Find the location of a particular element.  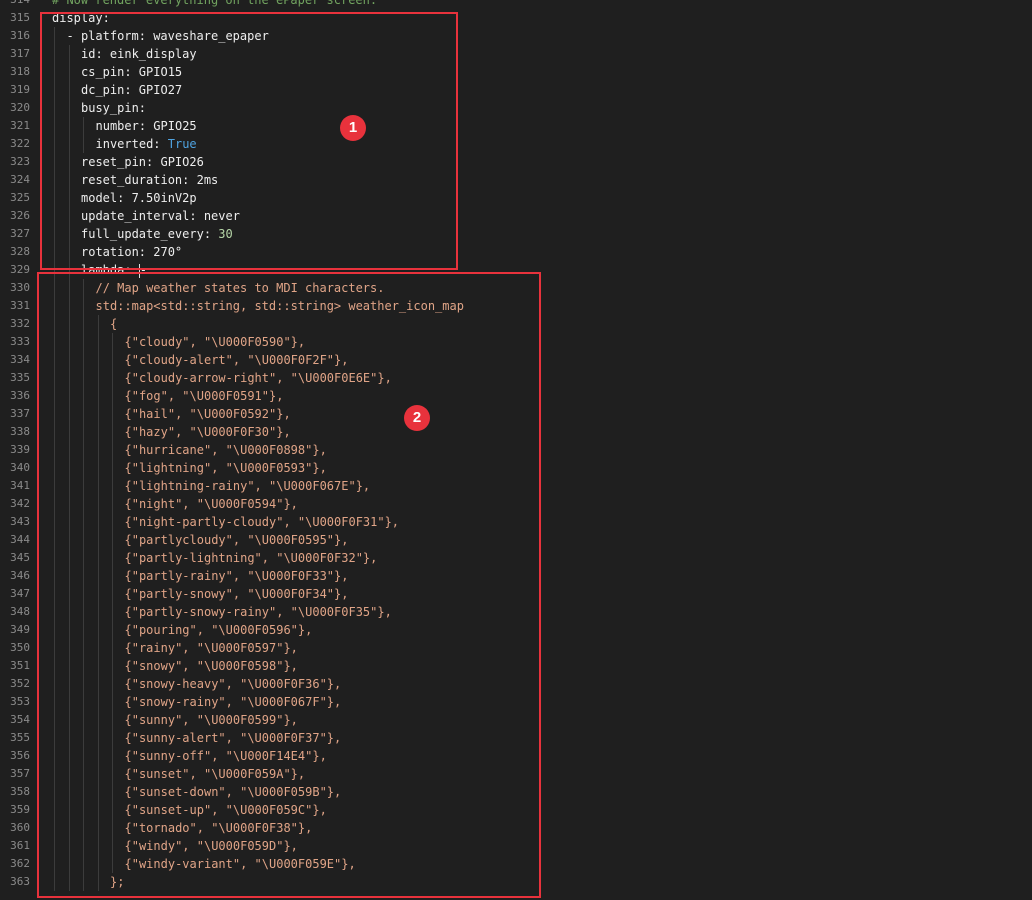

annotation-badge-2: 2 is located at coordinates (417, 418).